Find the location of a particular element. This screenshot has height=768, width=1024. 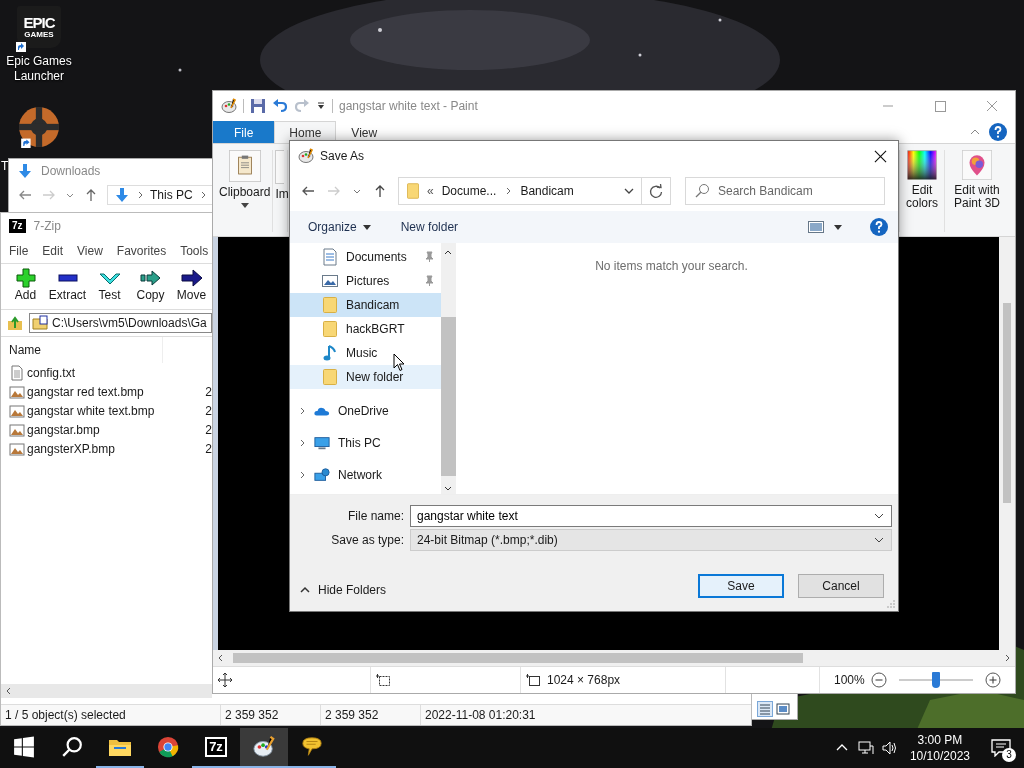

file-name: config.txt is located at coordinates (51, 372).